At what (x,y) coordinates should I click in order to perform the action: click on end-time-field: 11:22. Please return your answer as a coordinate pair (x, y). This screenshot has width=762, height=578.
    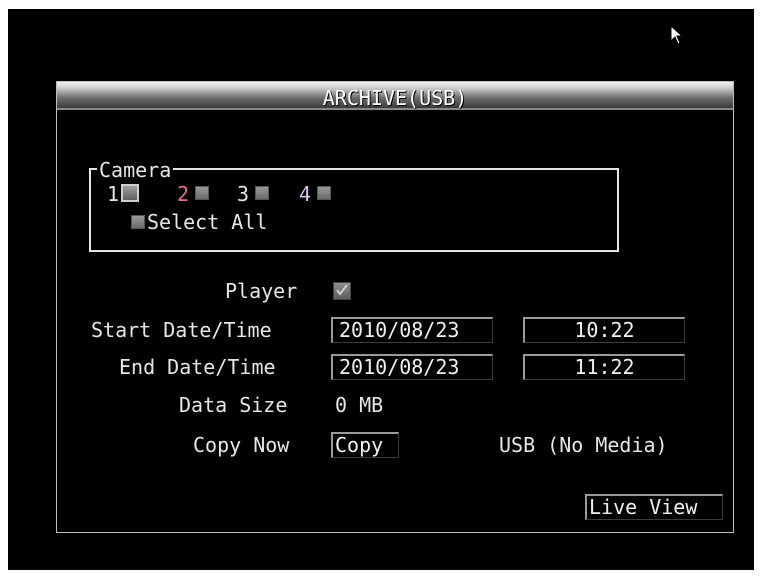
    Looking at the image, I should click on (604, 367).